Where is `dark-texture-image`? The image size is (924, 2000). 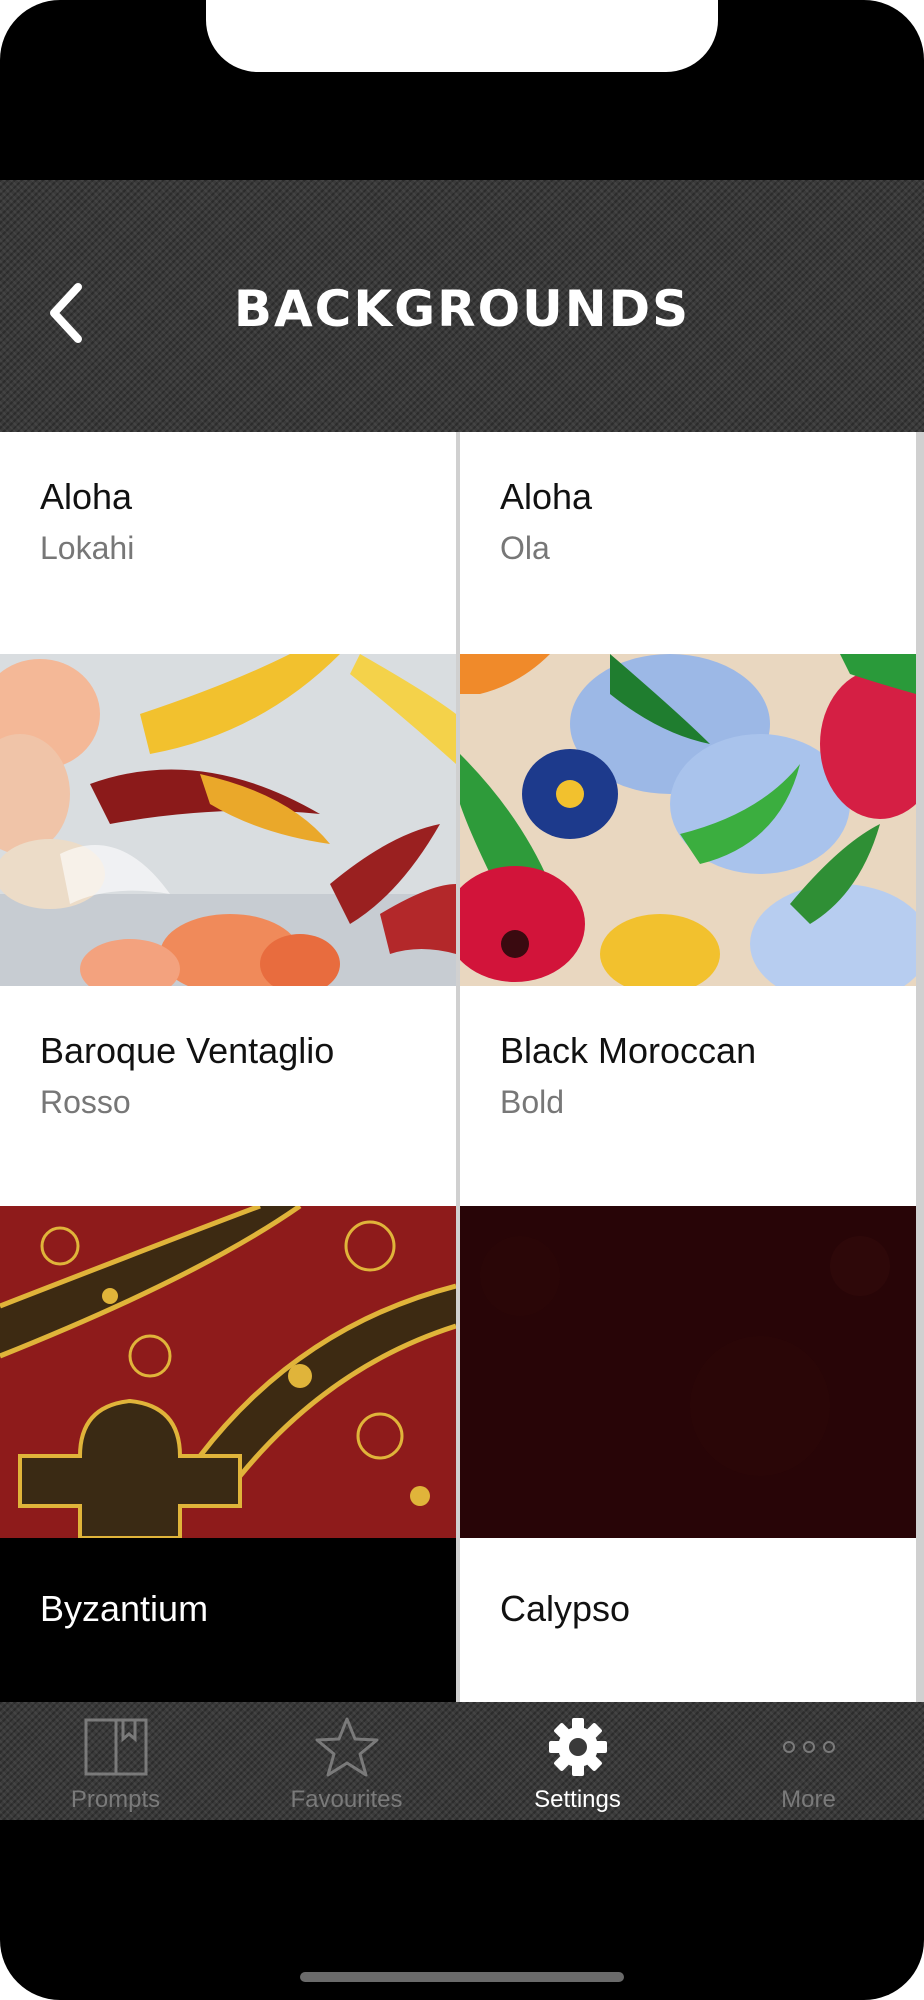
dark-texture-image is located at coordinates (688, 1372).